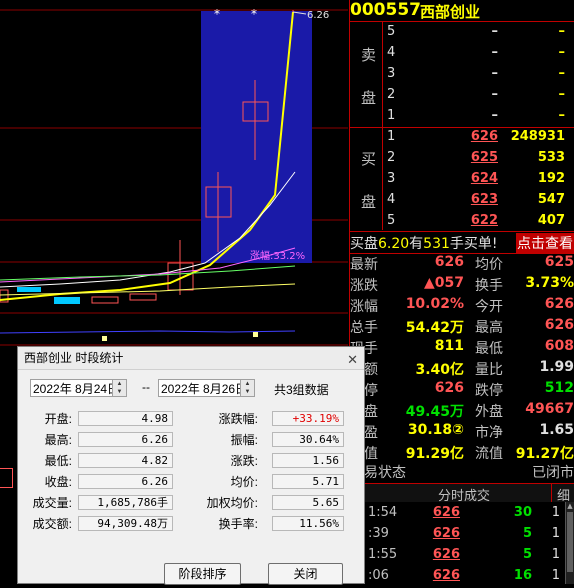 The image size is (574, 588). I want to click on scrollbar: ▲, so click(569, 543).